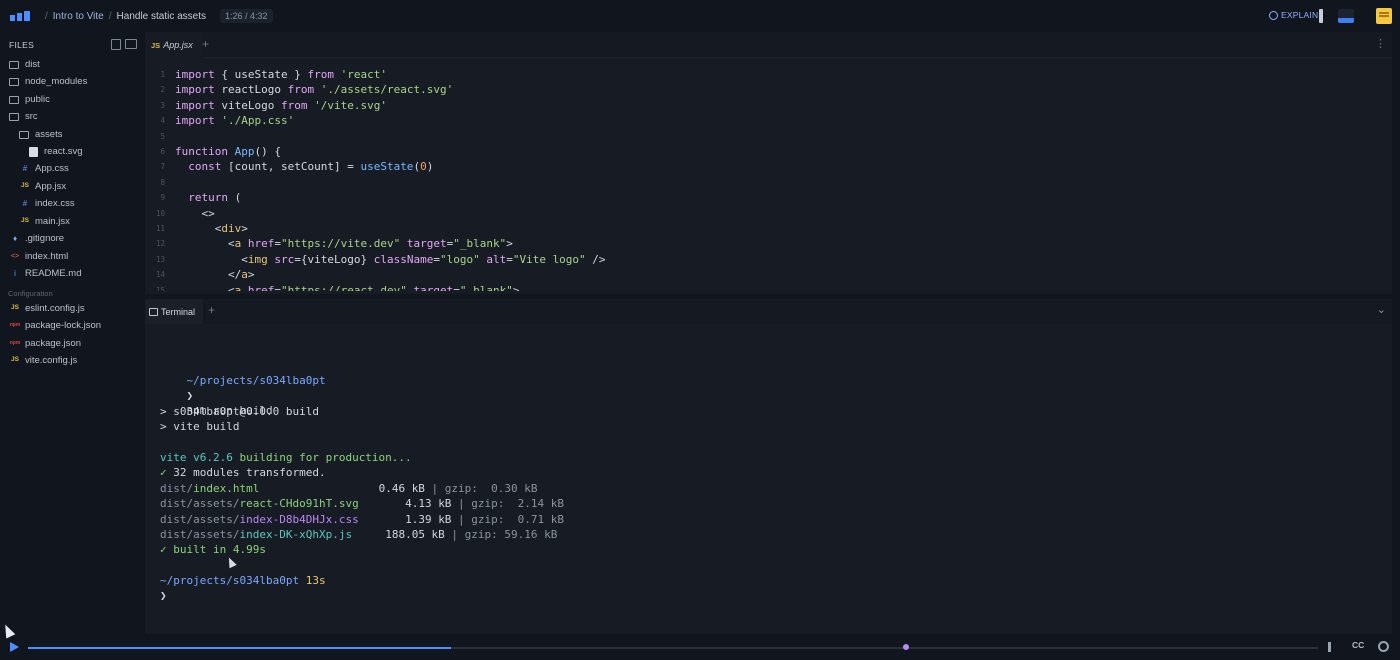 This screenshot has height=660, width=1400. What do you see at coordinates (42, 186) in the screenshot?
I see `sidebar-item-app-jsx: JS App.jsx` at bounding box center [42, 186].